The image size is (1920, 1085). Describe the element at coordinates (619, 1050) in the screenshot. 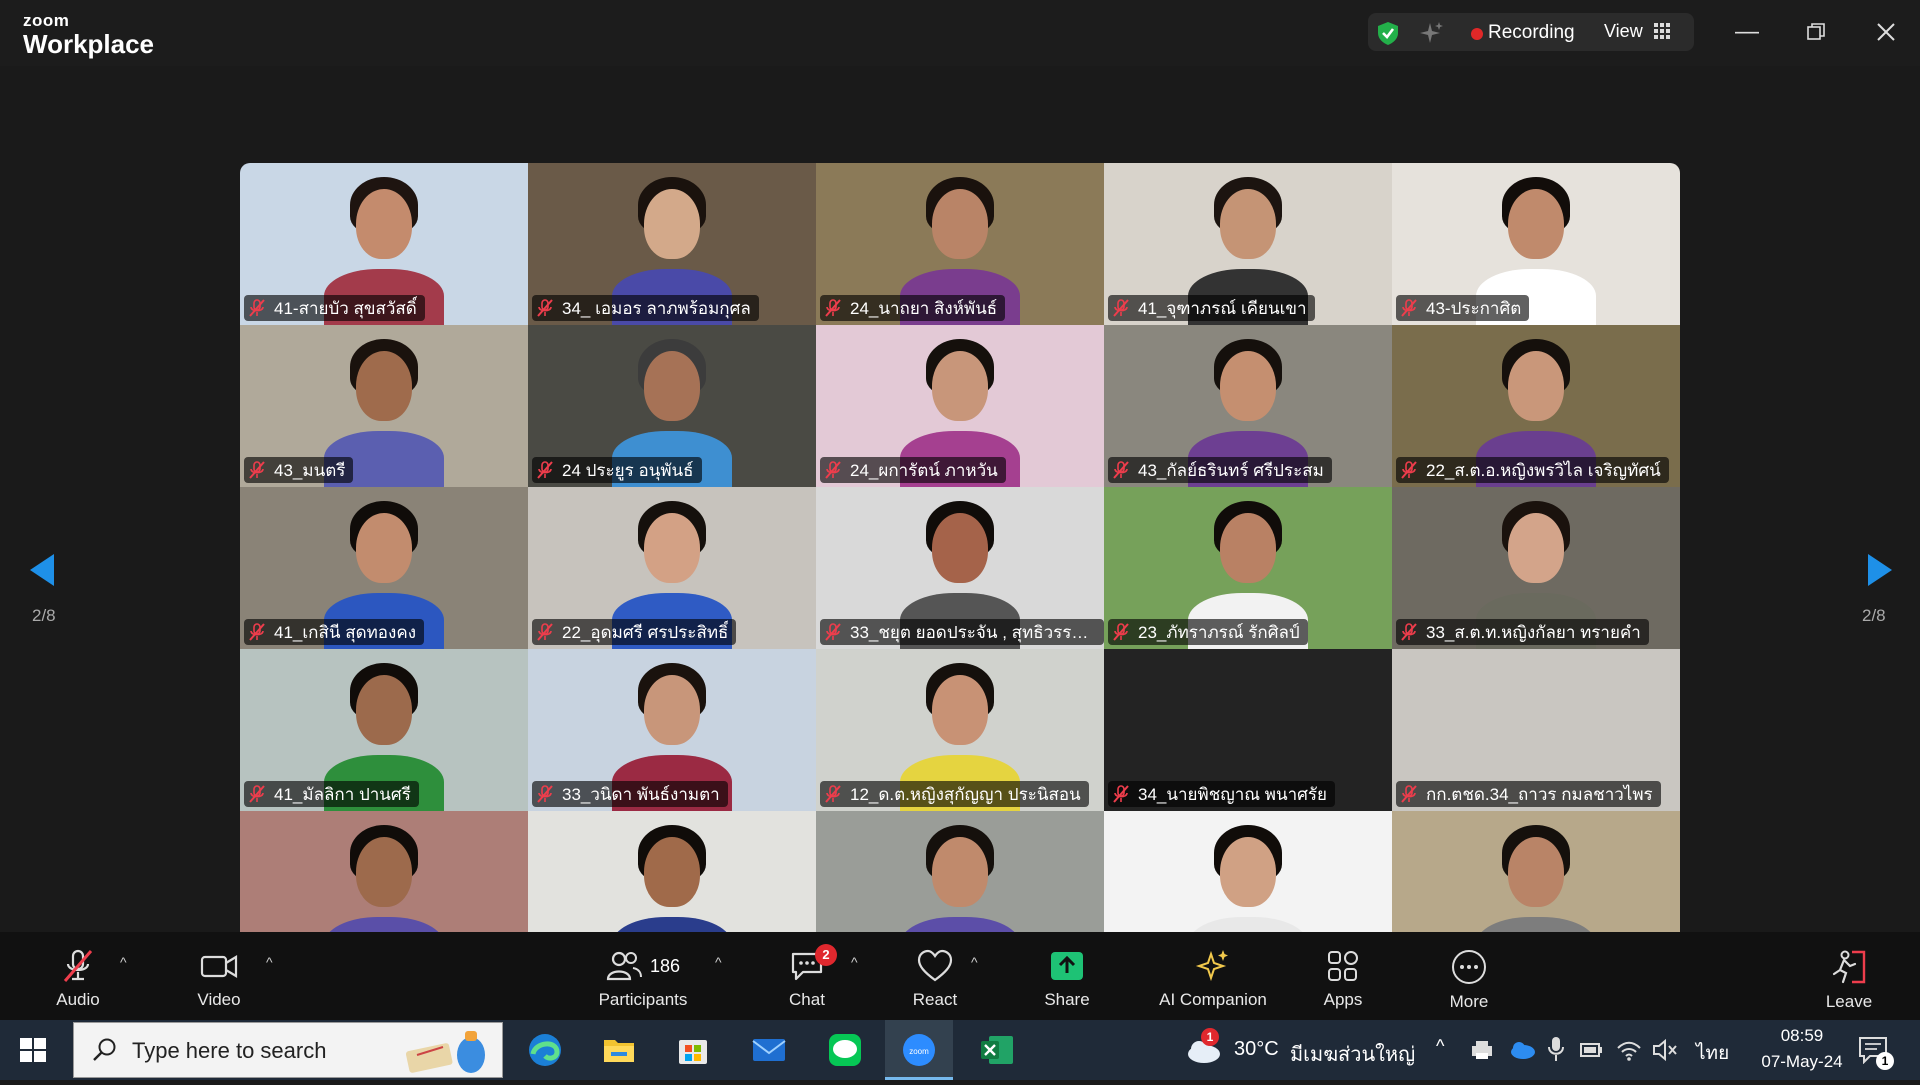

I see `taskbar-file-explorer` at that location.